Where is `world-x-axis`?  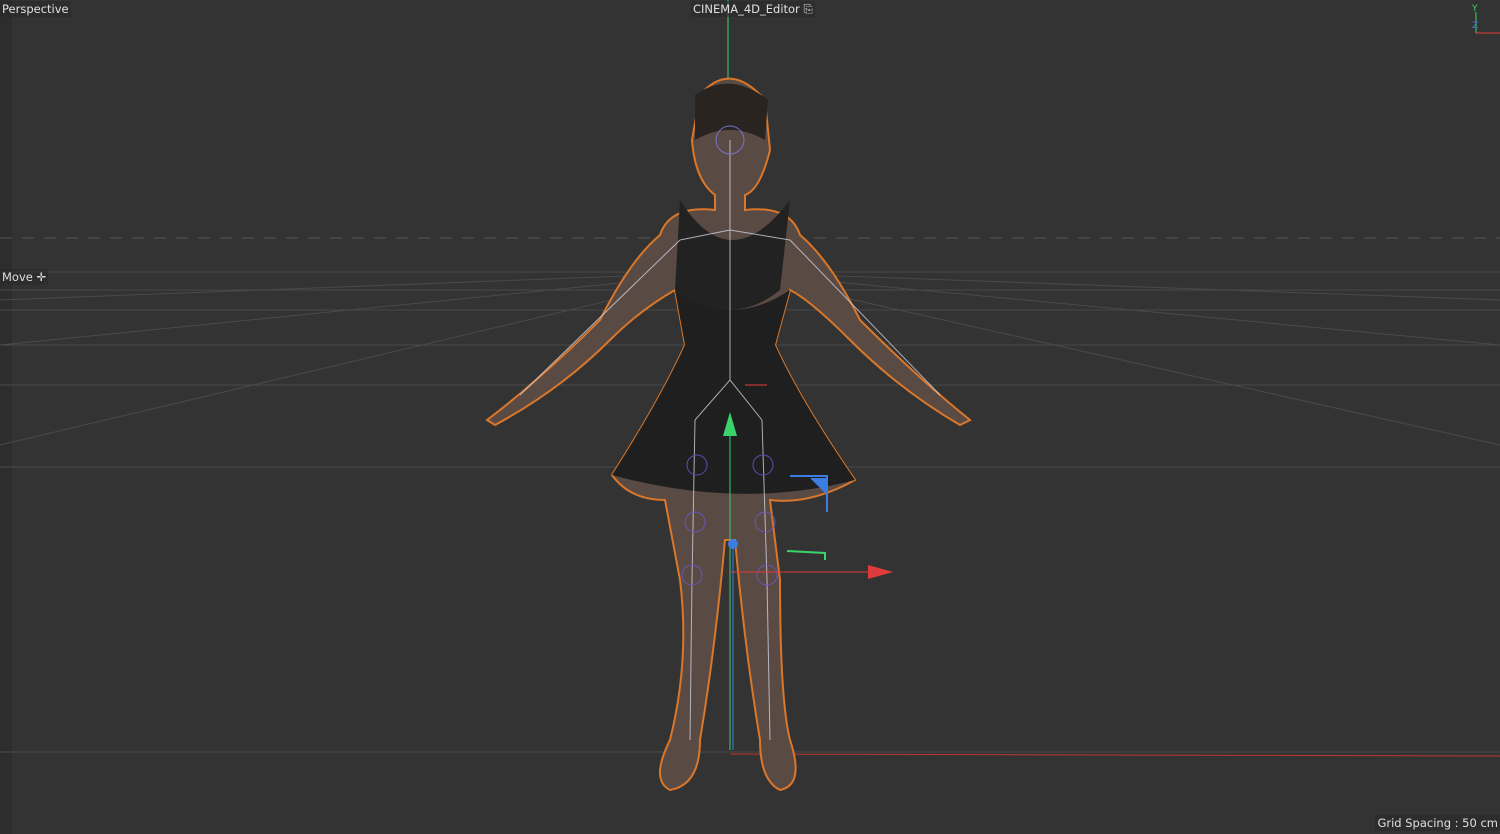 world-x-axis is located at coordinates (1114, 755).